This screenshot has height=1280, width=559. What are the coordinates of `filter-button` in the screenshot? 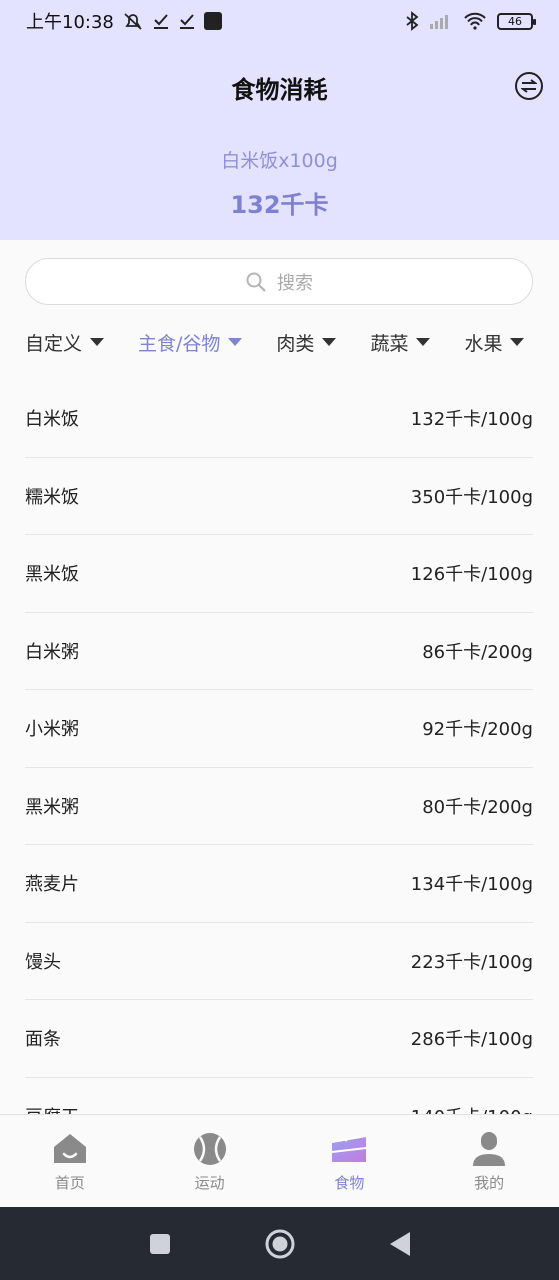 It's located at (529, 86).